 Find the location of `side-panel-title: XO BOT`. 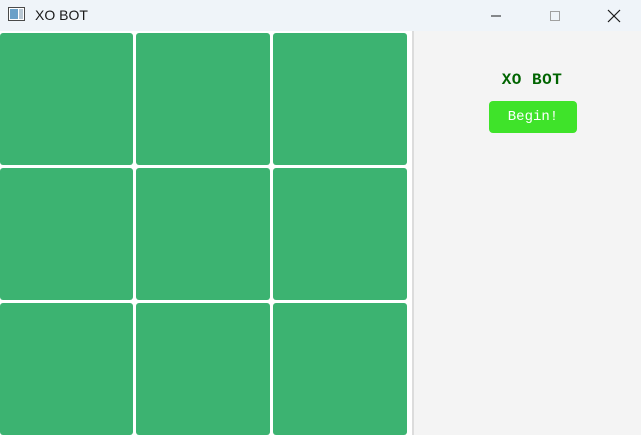

side-panel-title: XO BOT is located at coordinates (532, 80).